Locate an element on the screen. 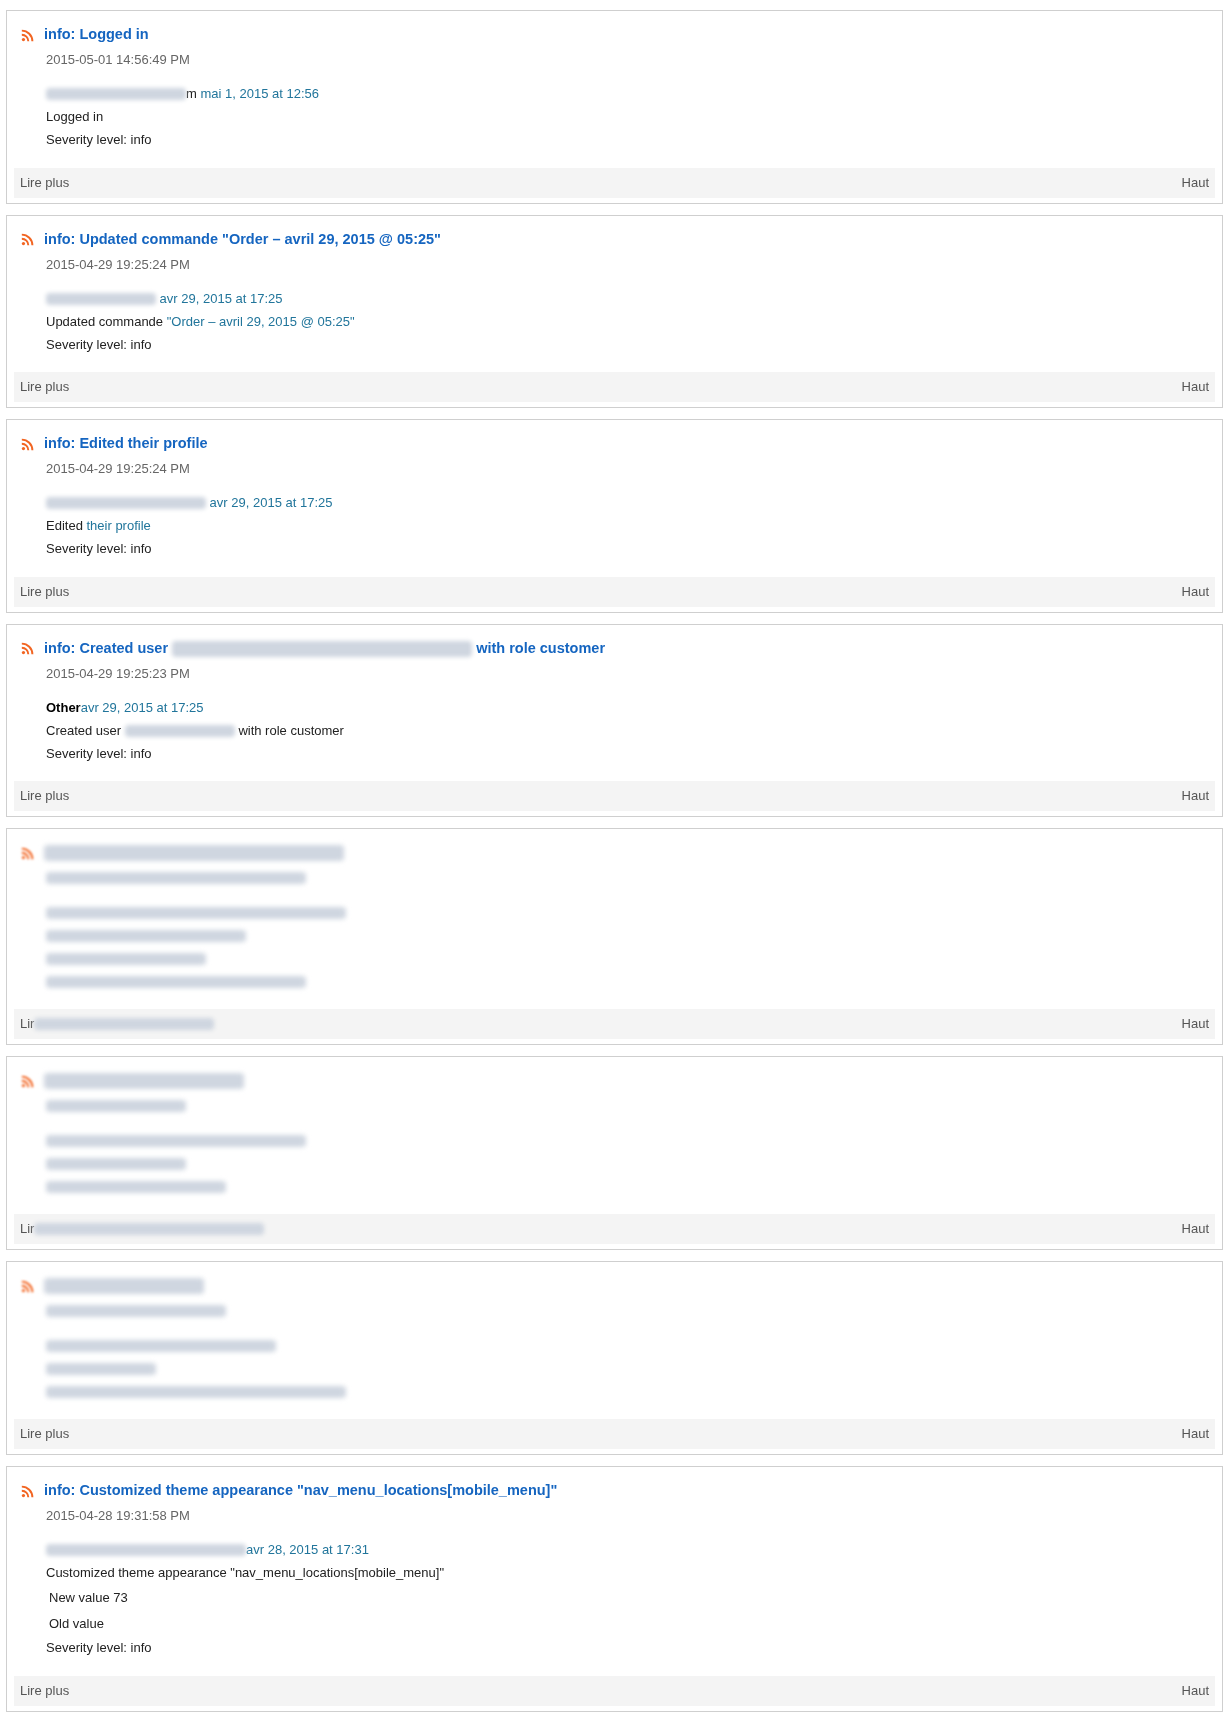 The width and height of the screenshot is (1229, 1724). user-name: Other is located at coordinates (63, 707).